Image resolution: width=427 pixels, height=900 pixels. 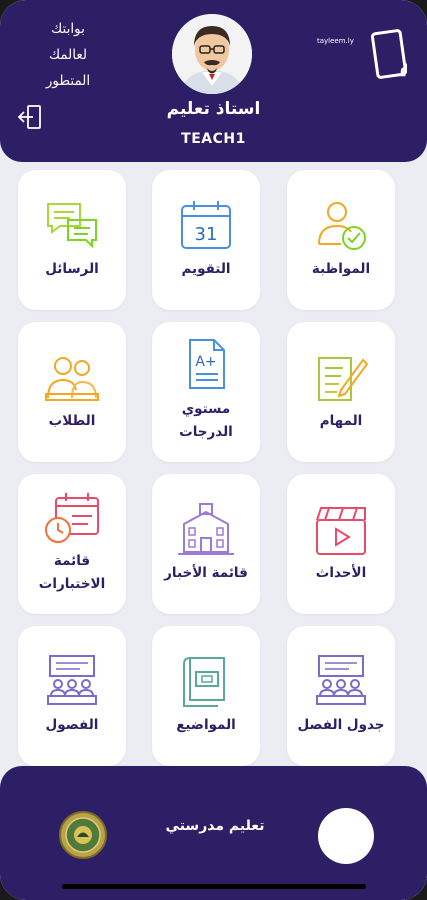 I want to click on tagline-line: لعالمك, so click(x=68, y=55).